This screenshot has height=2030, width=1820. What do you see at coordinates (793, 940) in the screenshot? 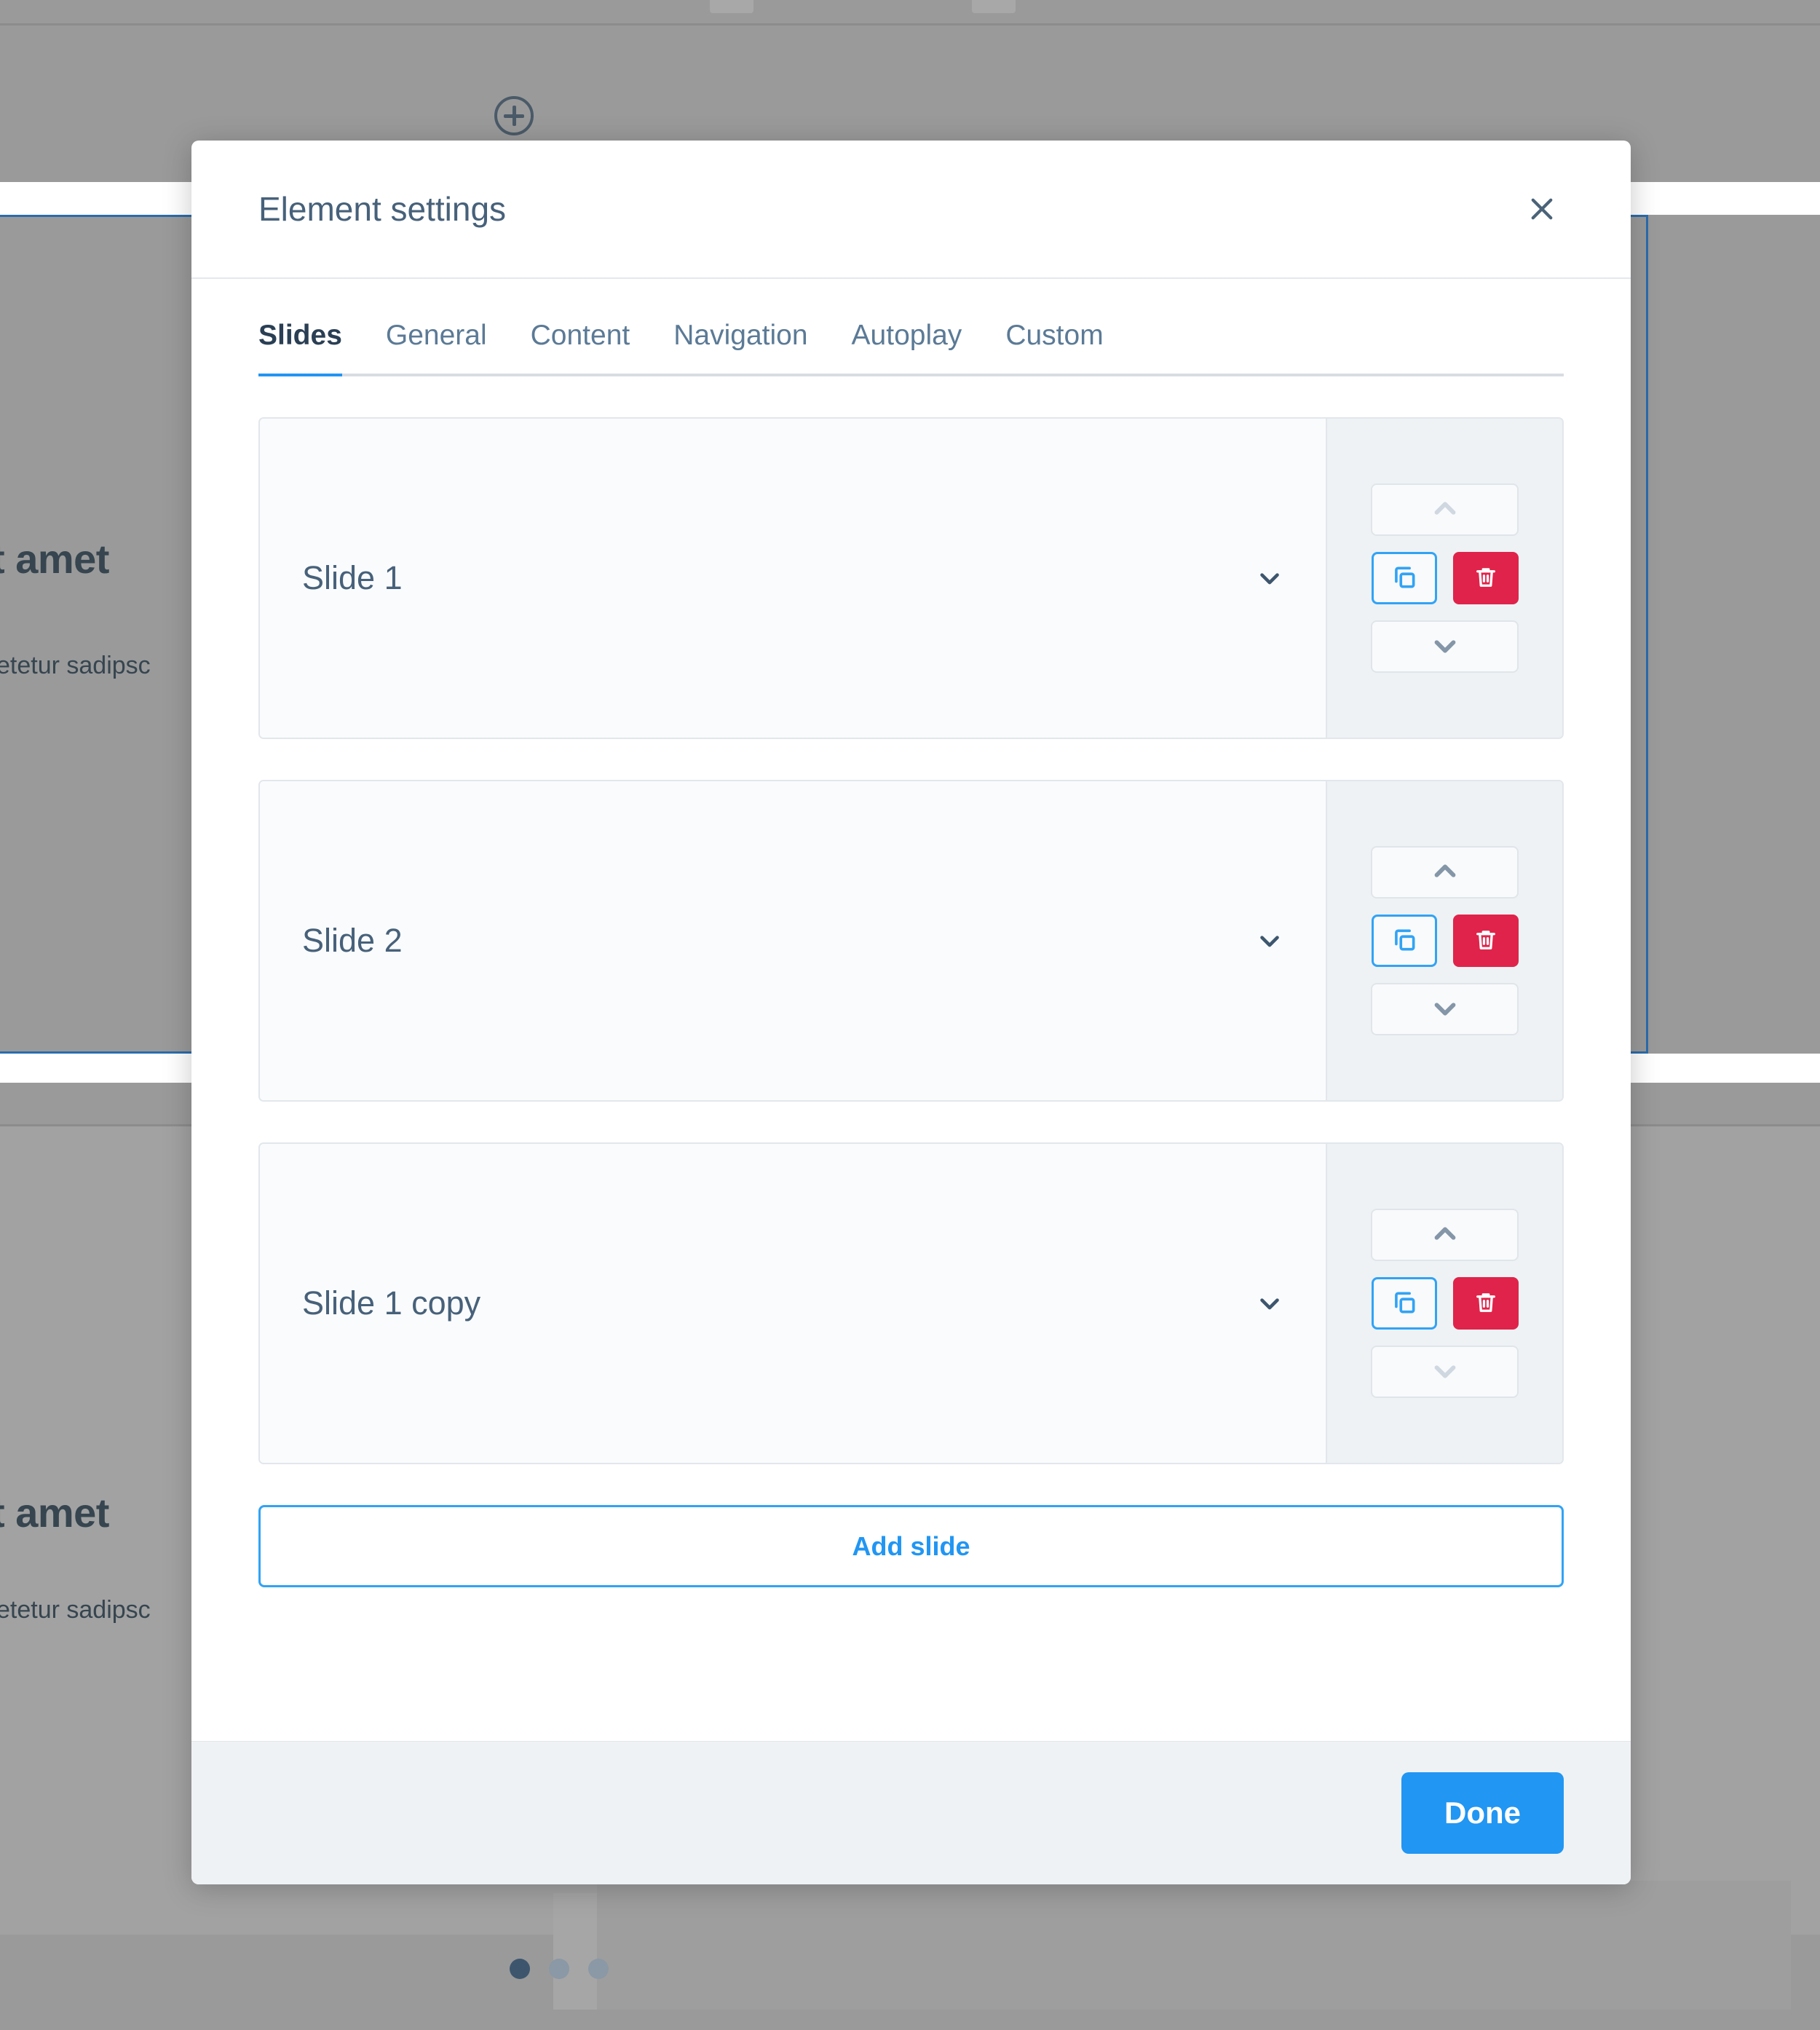
I see `slide-item-header: Slide 2` at bounding box center [793, 940].